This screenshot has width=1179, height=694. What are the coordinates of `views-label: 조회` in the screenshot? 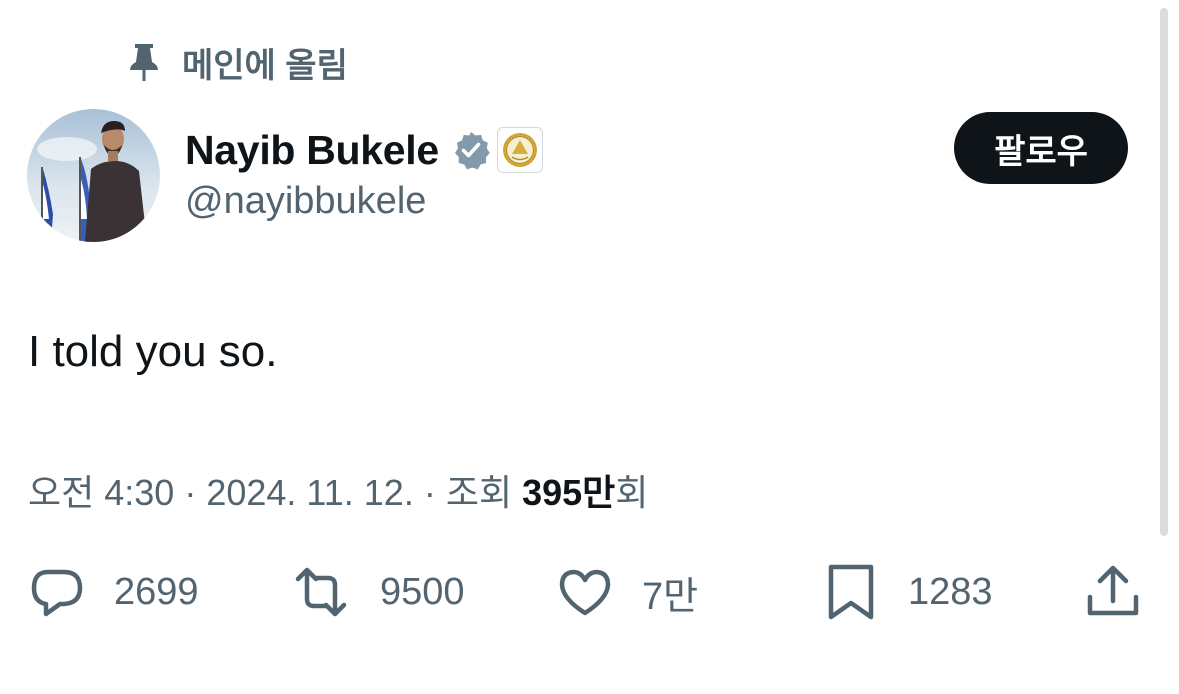 It's located at (484, 492).